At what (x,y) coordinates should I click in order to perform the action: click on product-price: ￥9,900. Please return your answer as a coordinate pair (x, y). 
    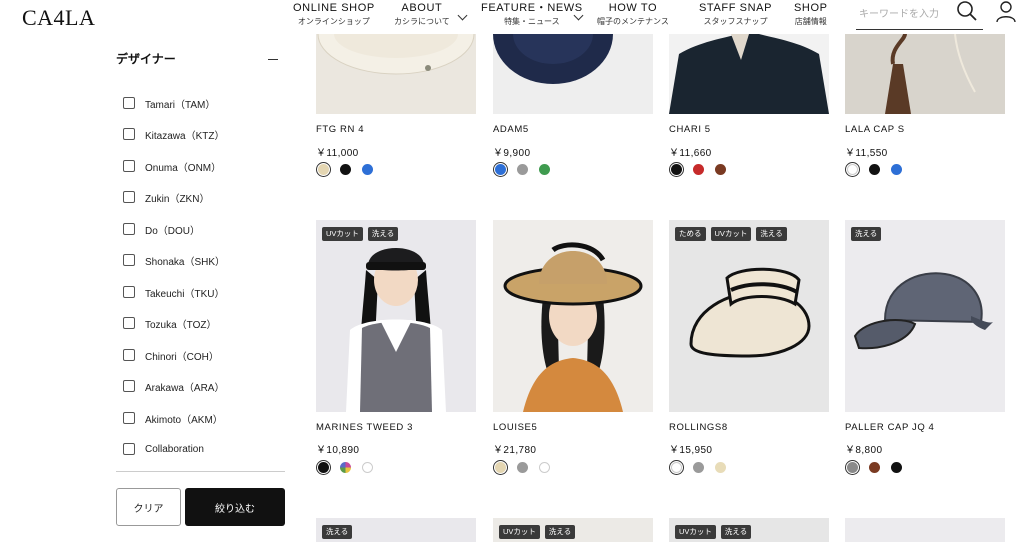
    Looking at the image, I should click on (512, 153).